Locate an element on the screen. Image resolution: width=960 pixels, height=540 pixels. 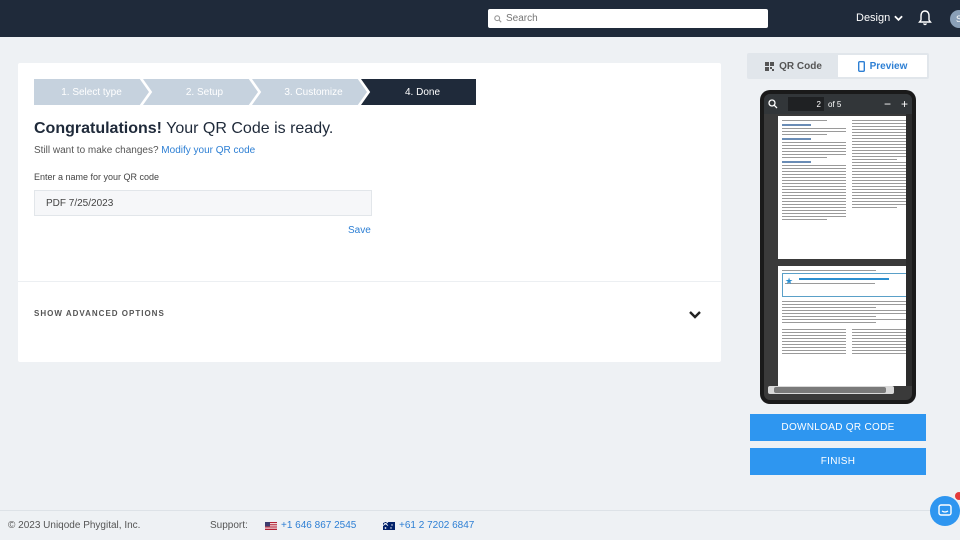
pdf-page is located at coordinates (845, 187).